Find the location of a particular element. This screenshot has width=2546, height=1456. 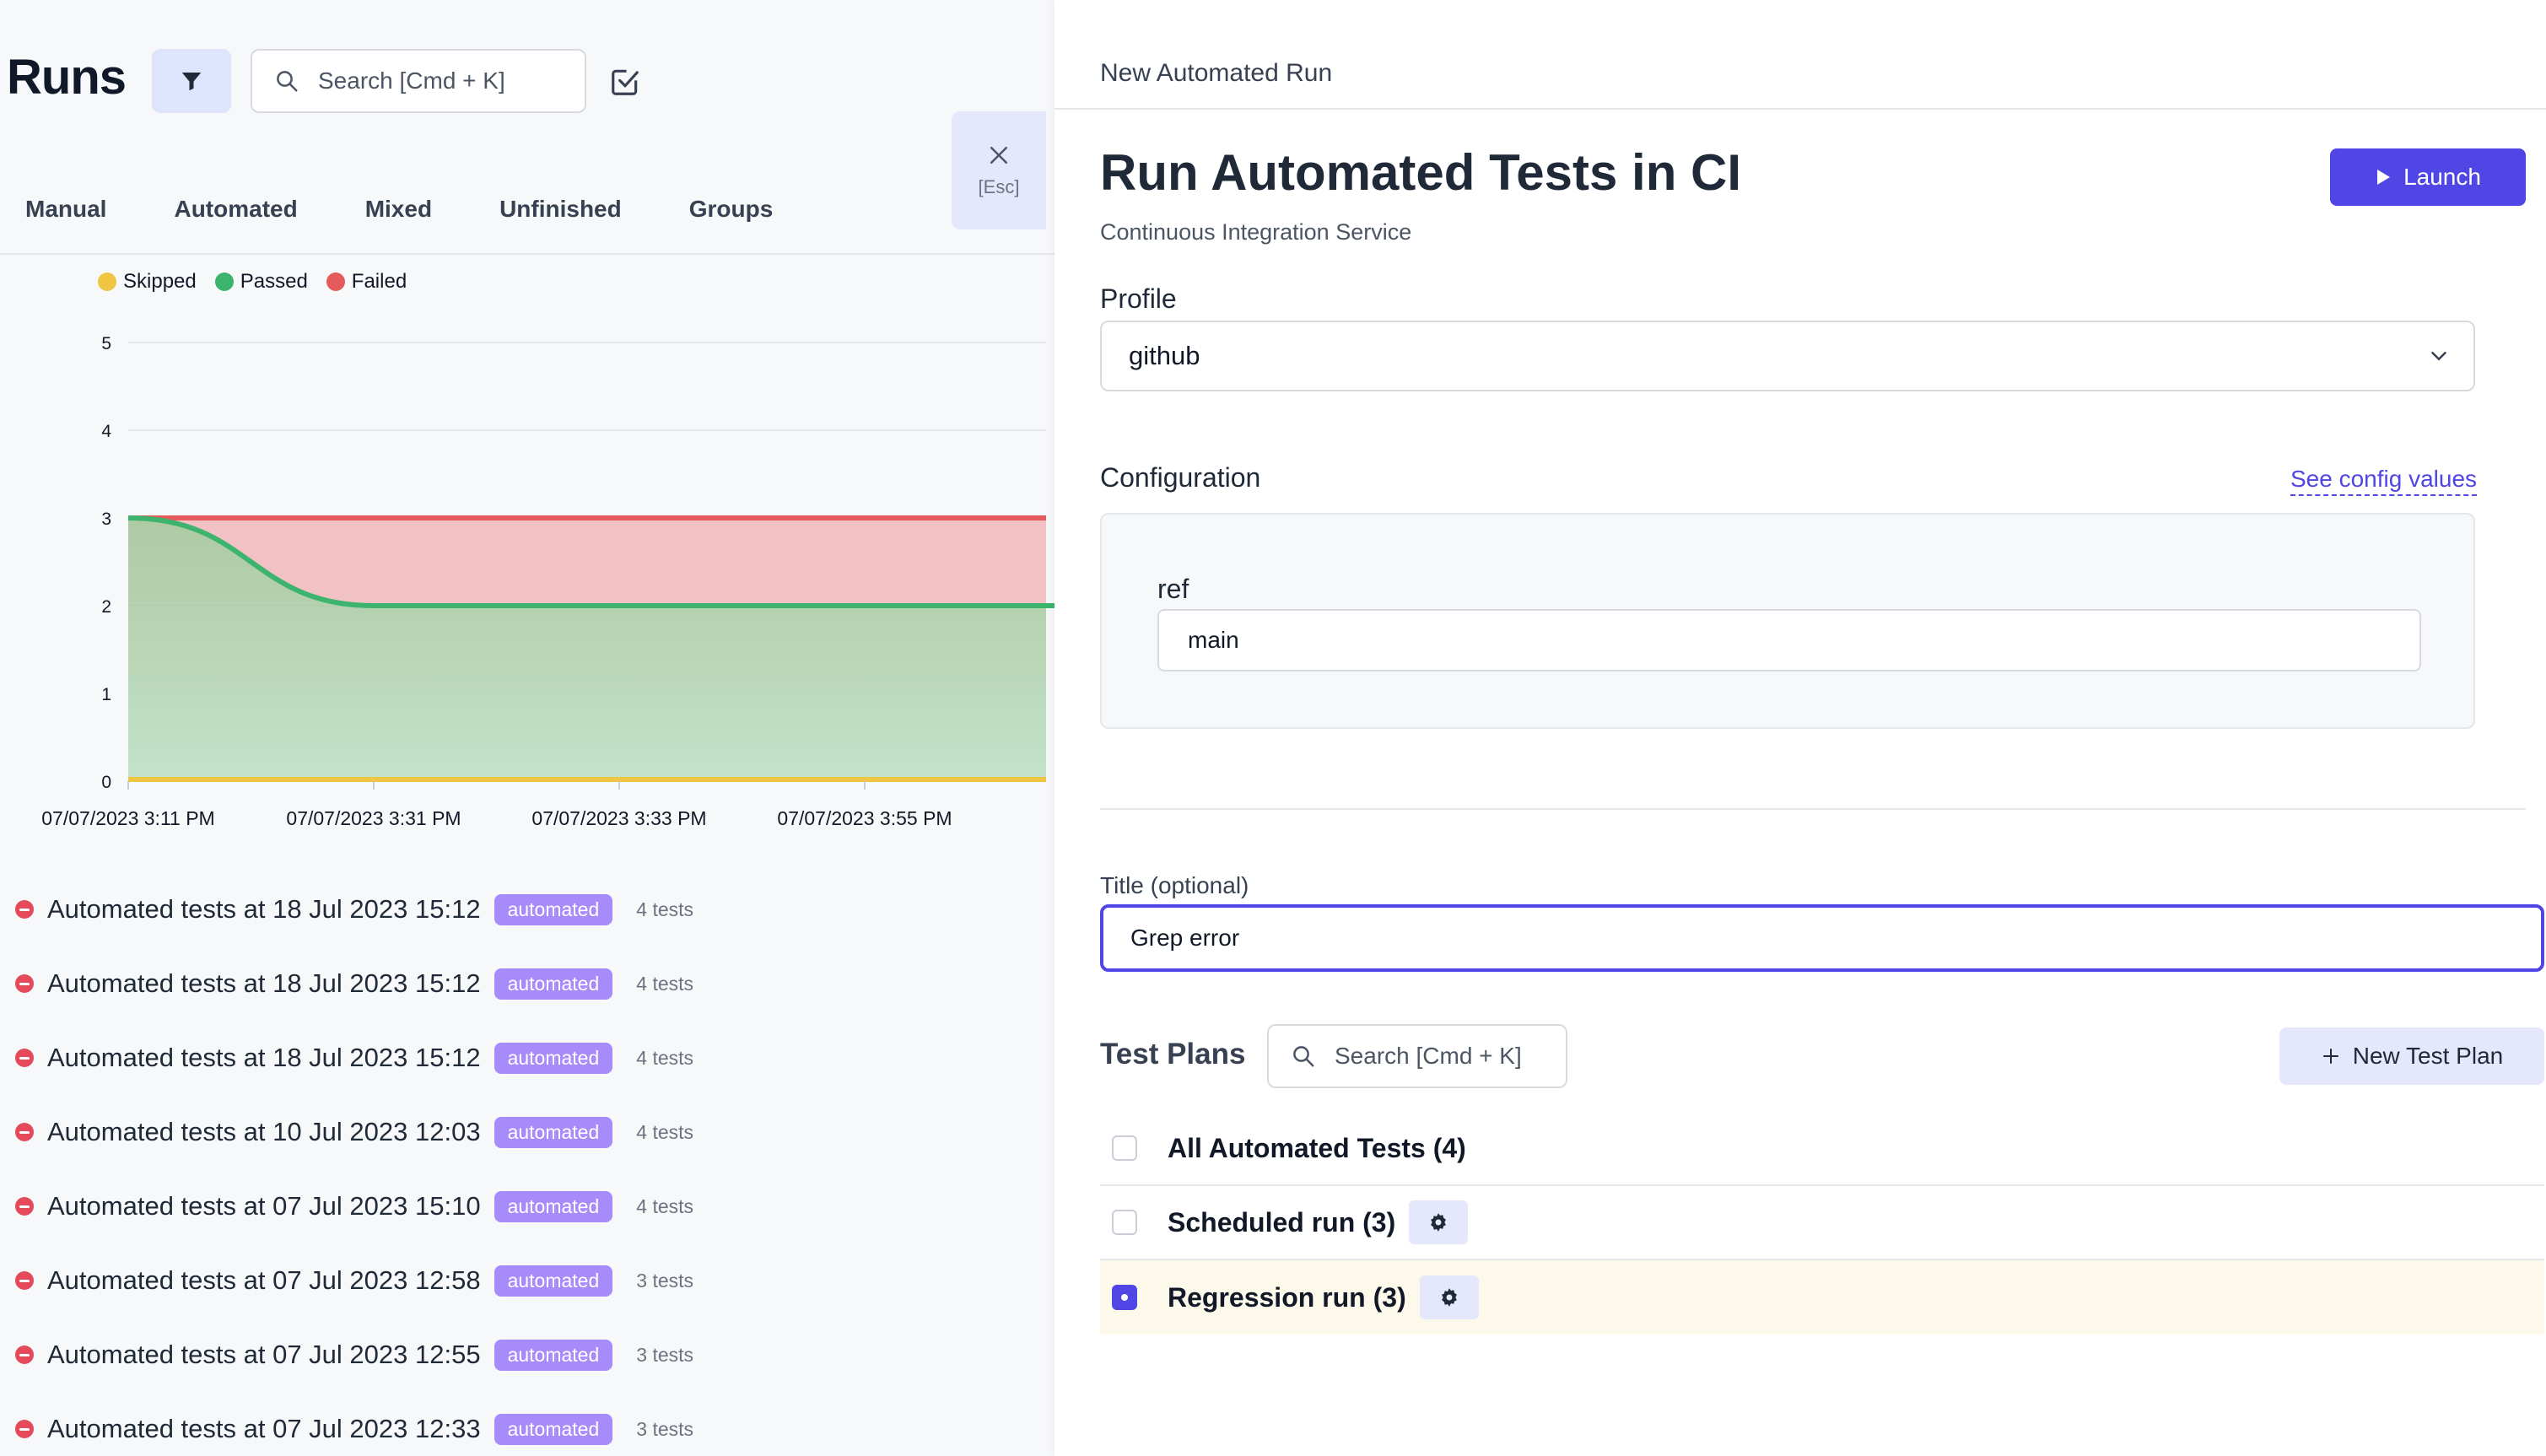

run-type-tabs: Manual Automated Mixed Unfinished Groups is located at coordinates (527, 221).